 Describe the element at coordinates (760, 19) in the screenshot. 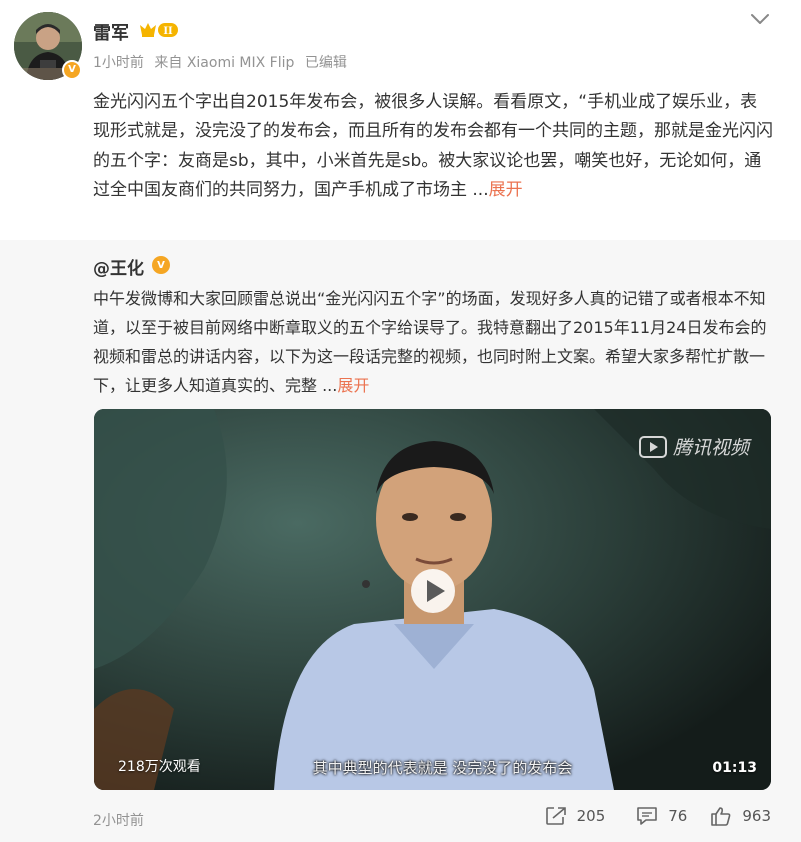

I see `chevron-down-icon` at that location.